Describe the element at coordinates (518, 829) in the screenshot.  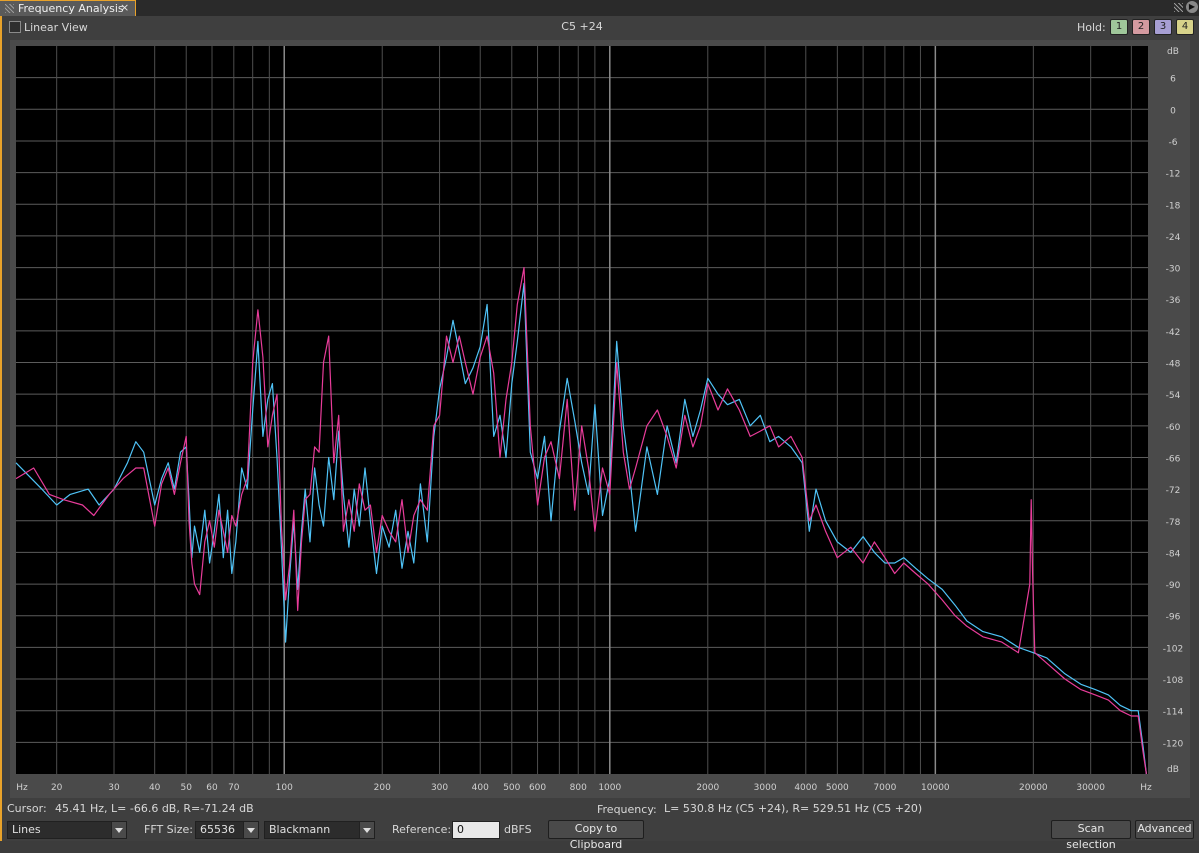
I see `reference-unit: dBFS` at that location.